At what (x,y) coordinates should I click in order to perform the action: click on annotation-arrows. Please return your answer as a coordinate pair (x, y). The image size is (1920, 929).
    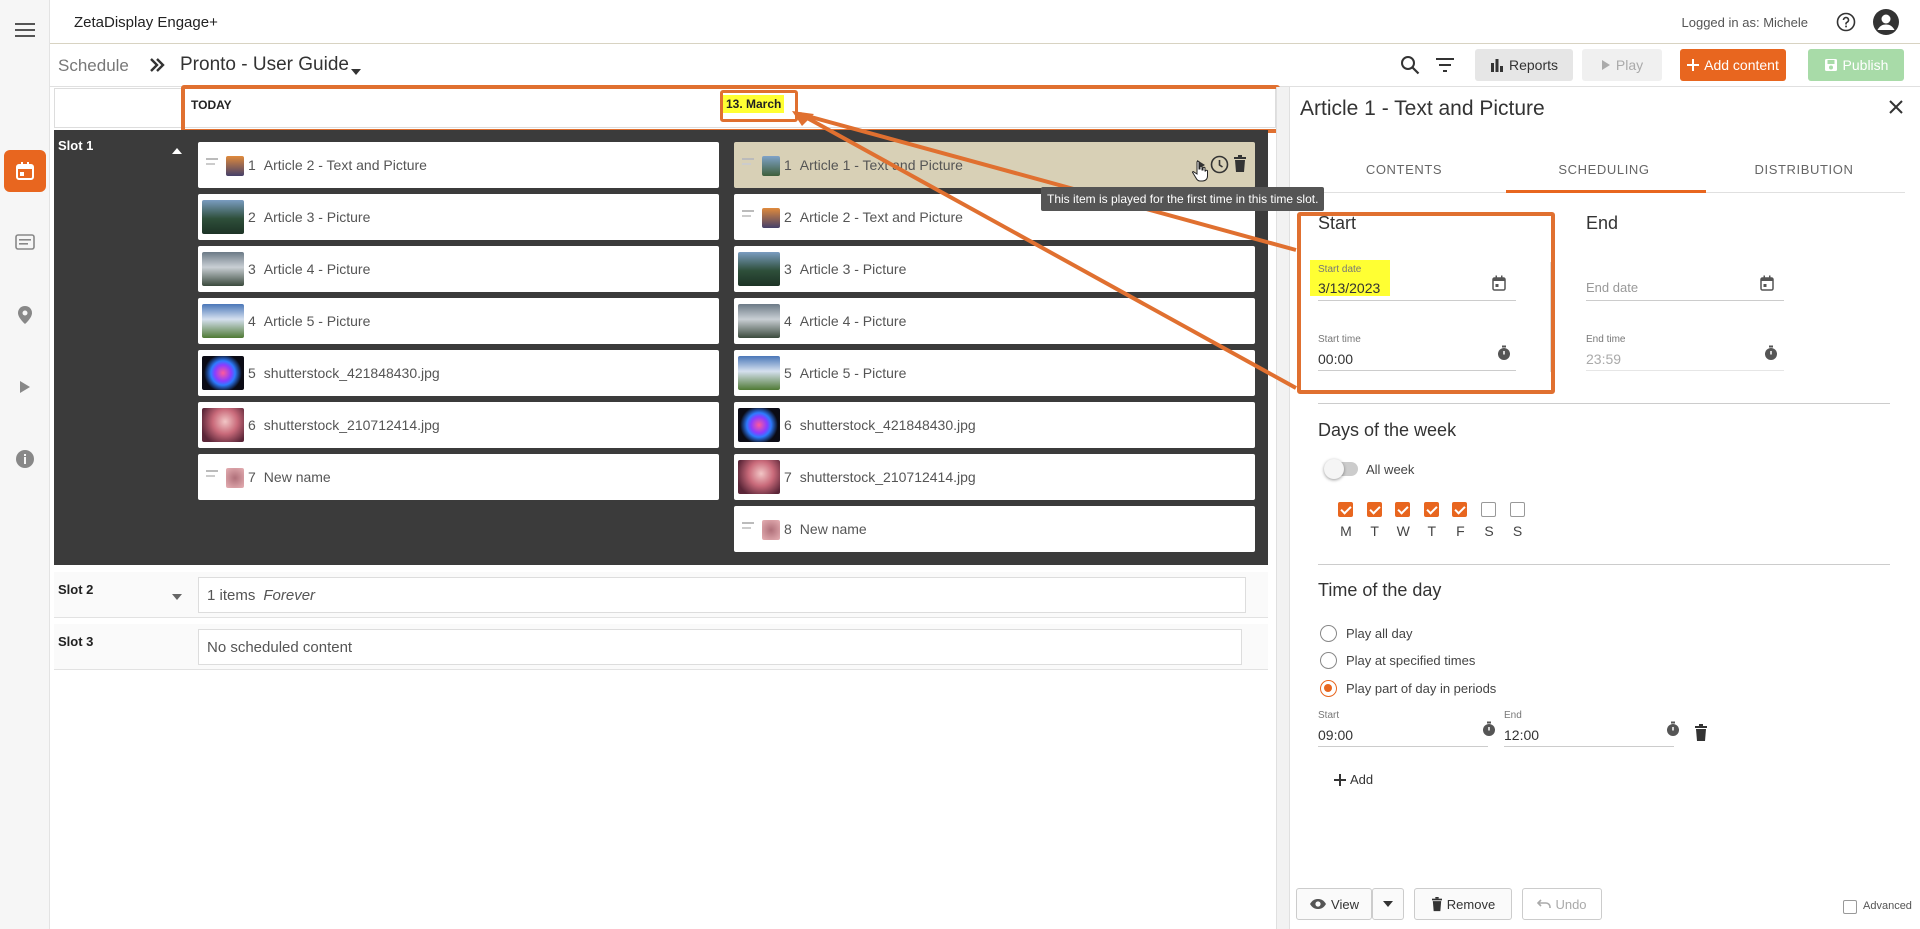
    Looking at the image, I should click on (1044, 250).